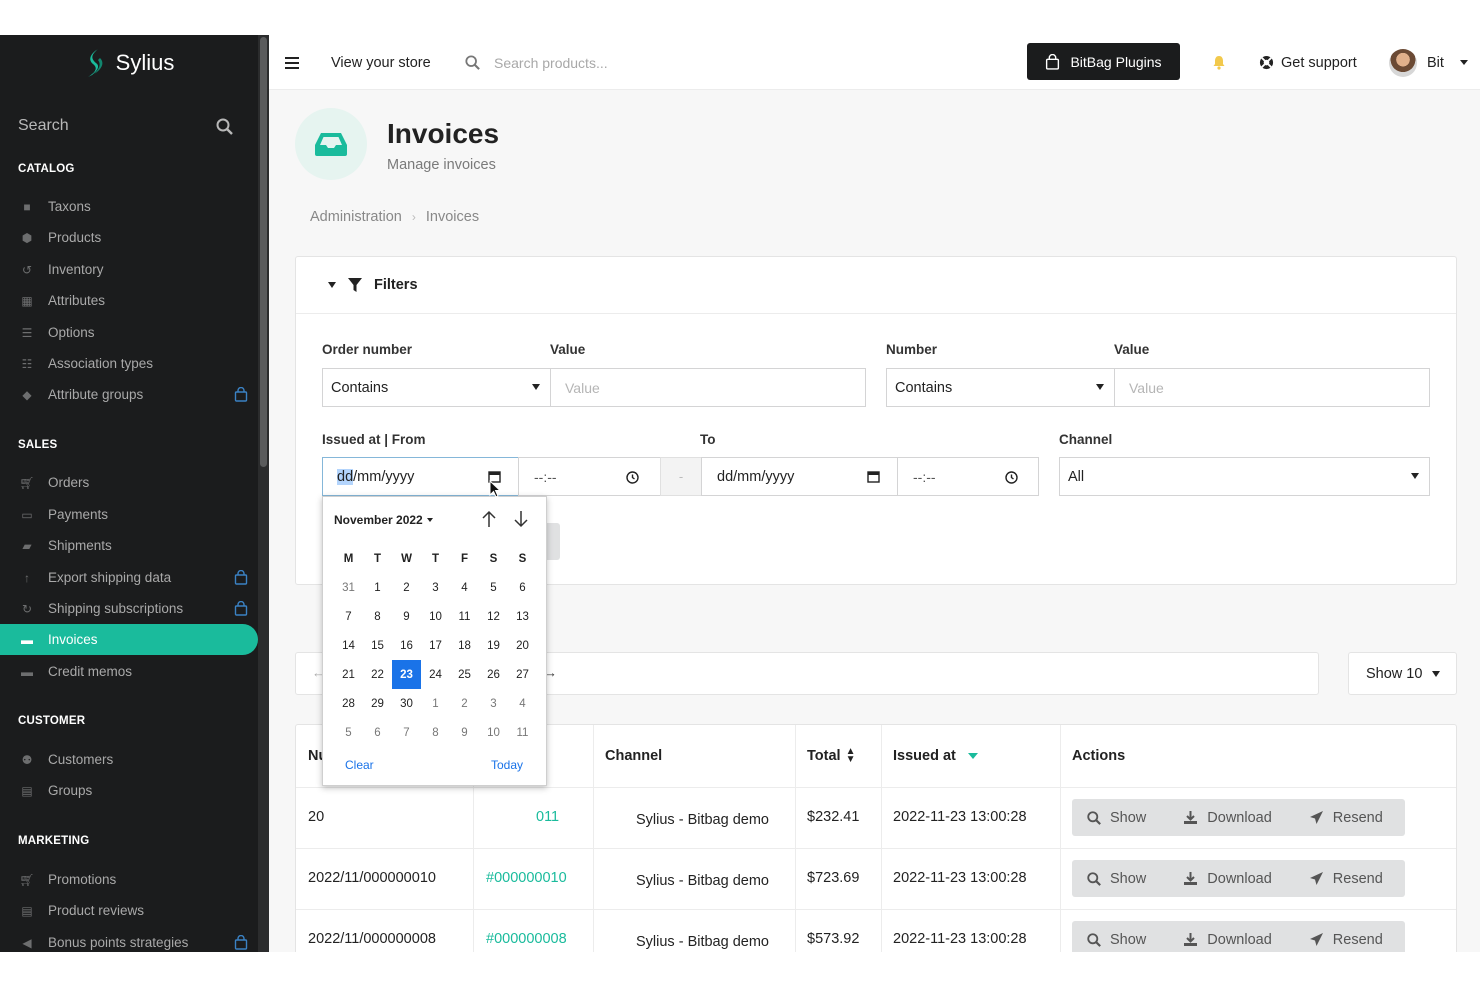 Image resolution: width=1480 pixels, height=987 pixels. What do you see at coordinates (129, 577) in the screenshot?
I see `sidebar-item-export-shipping-data: ↑ Export shipping data` at bounding box center [129, 577].